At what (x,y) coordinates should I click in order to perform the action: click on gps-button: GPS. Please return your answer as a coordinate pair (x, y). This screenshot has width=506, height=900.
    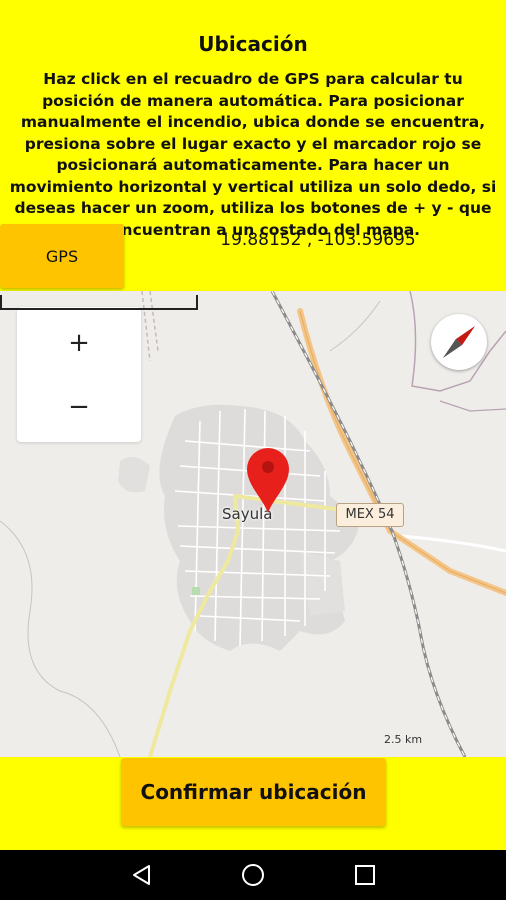
    Looking at the image, I should click on (62, 256).